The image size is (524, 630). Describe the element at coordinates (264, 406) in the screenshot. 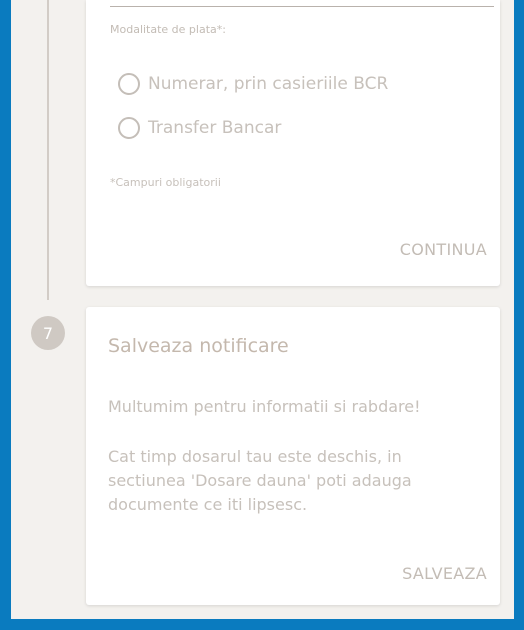

I see `thank-you-message: Multumim pentru informatii si rabdare!` at that location.